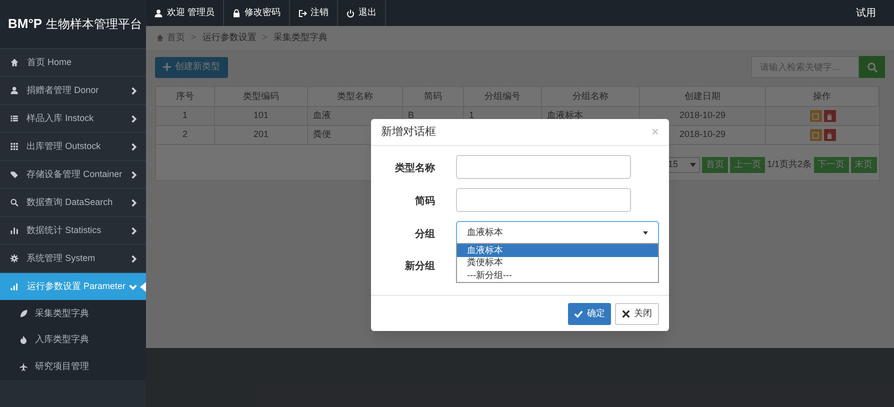 The height and width of the screenshot is (407, 894). I want to click on bar-chart-icon, so click(14, 230).